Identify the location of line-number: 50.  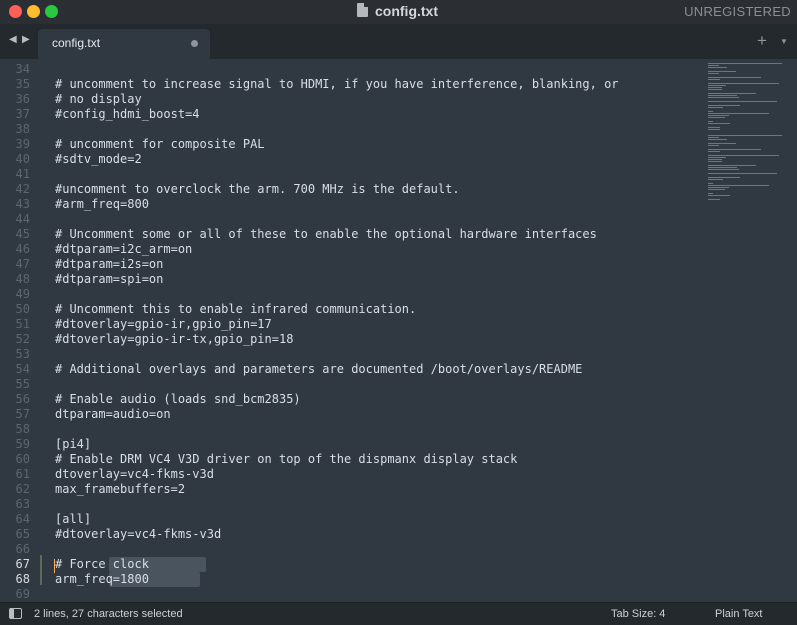
(22, 309).